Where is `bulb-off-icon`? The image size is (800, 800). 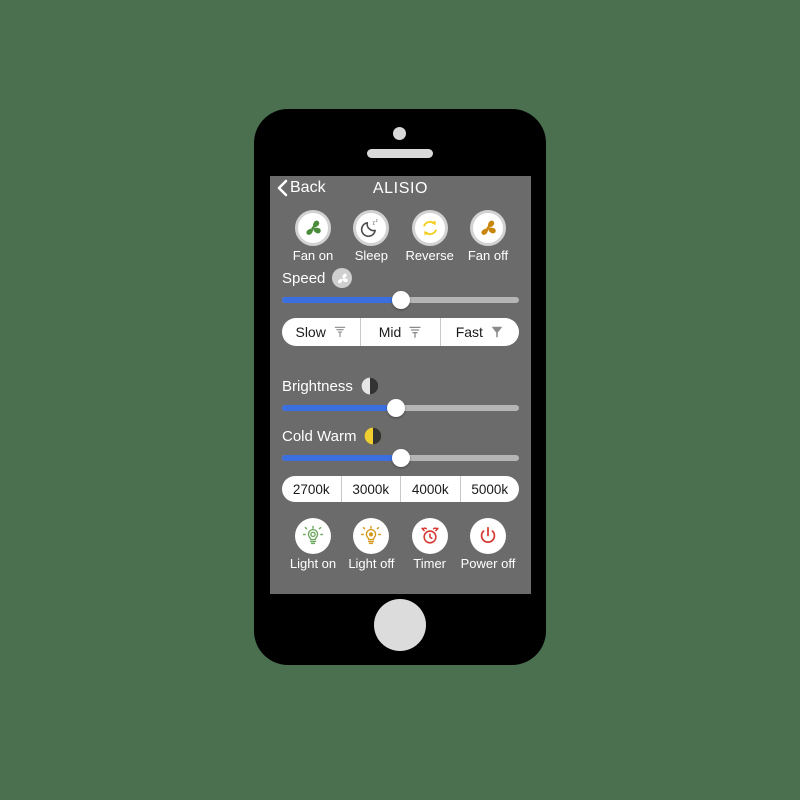 bulb-off-icon is located at coordinates (371, 535).